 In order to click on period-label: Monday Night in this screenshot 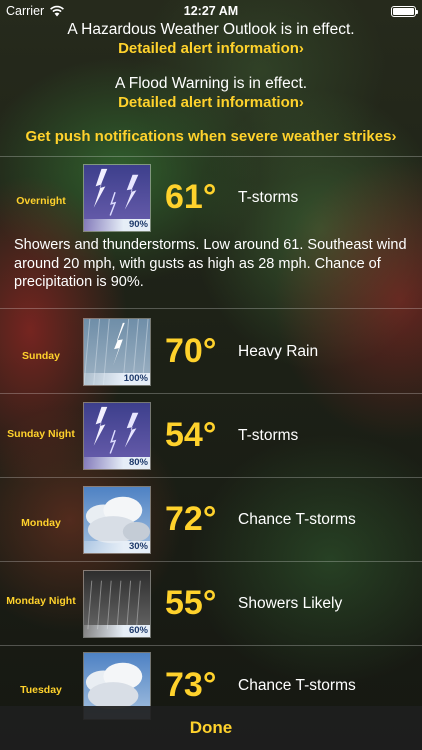, I will do `click(41, 601)`.